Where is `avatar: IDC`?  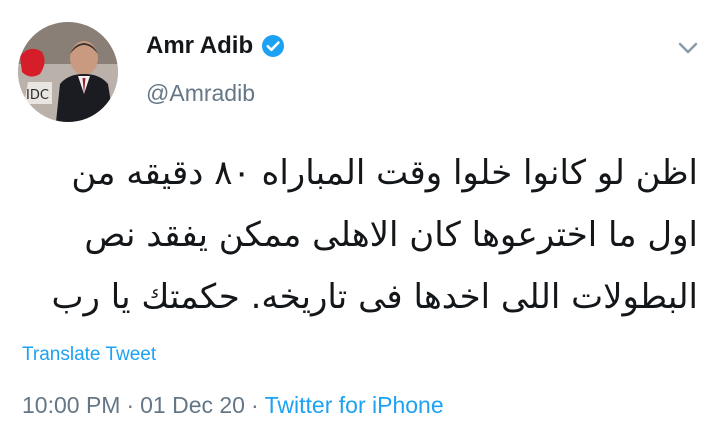
avatar: IDC is located at coordinates (68, 72).